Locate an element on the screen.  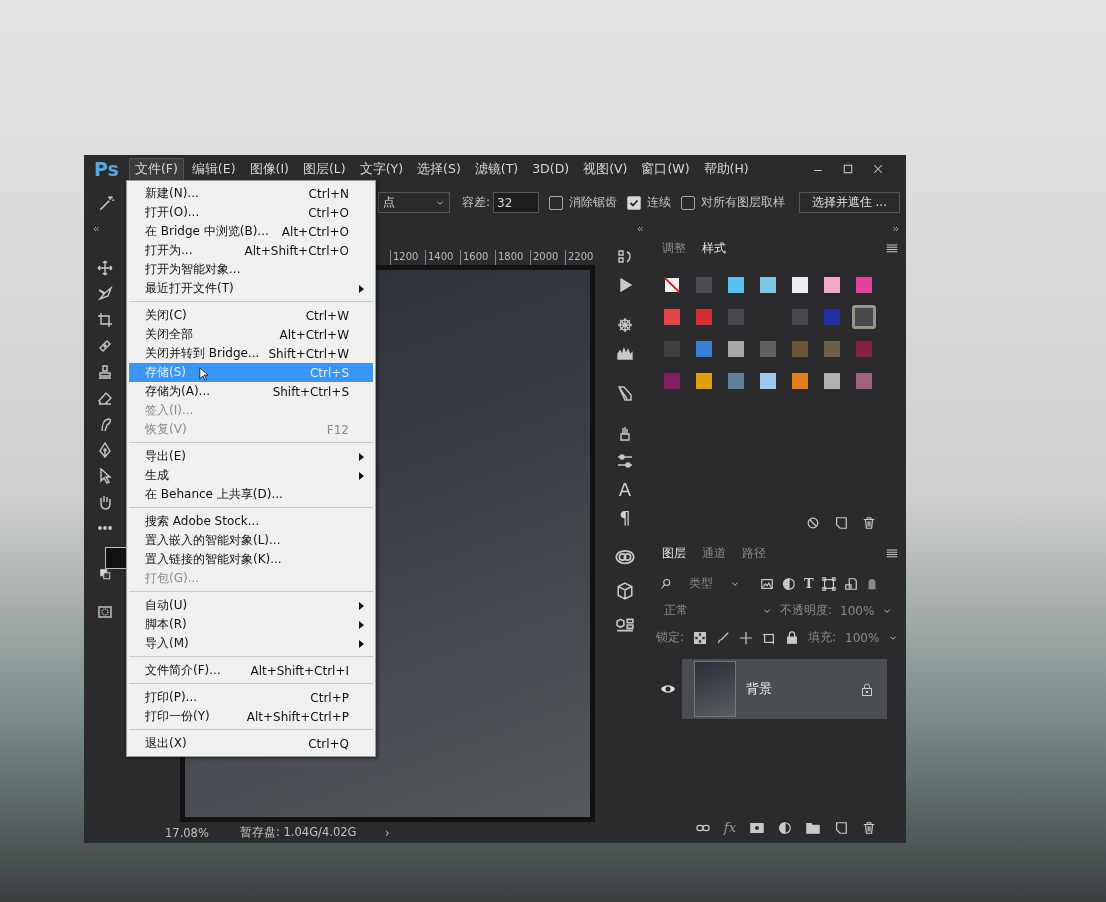
fill-value: 100% is located at coordinates (862, 637).